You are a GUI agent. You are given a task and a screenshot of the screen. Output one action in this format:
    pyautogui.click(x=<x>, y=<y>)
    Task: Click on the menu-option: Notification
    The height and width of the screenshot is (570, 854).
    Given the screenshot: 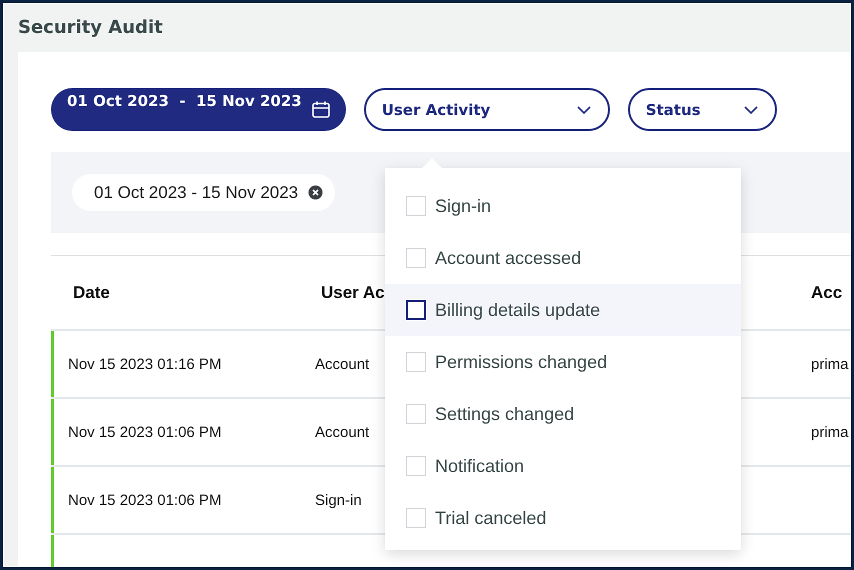 What is the action you would take?
    pyautogui.click(x=573, y=466)
    